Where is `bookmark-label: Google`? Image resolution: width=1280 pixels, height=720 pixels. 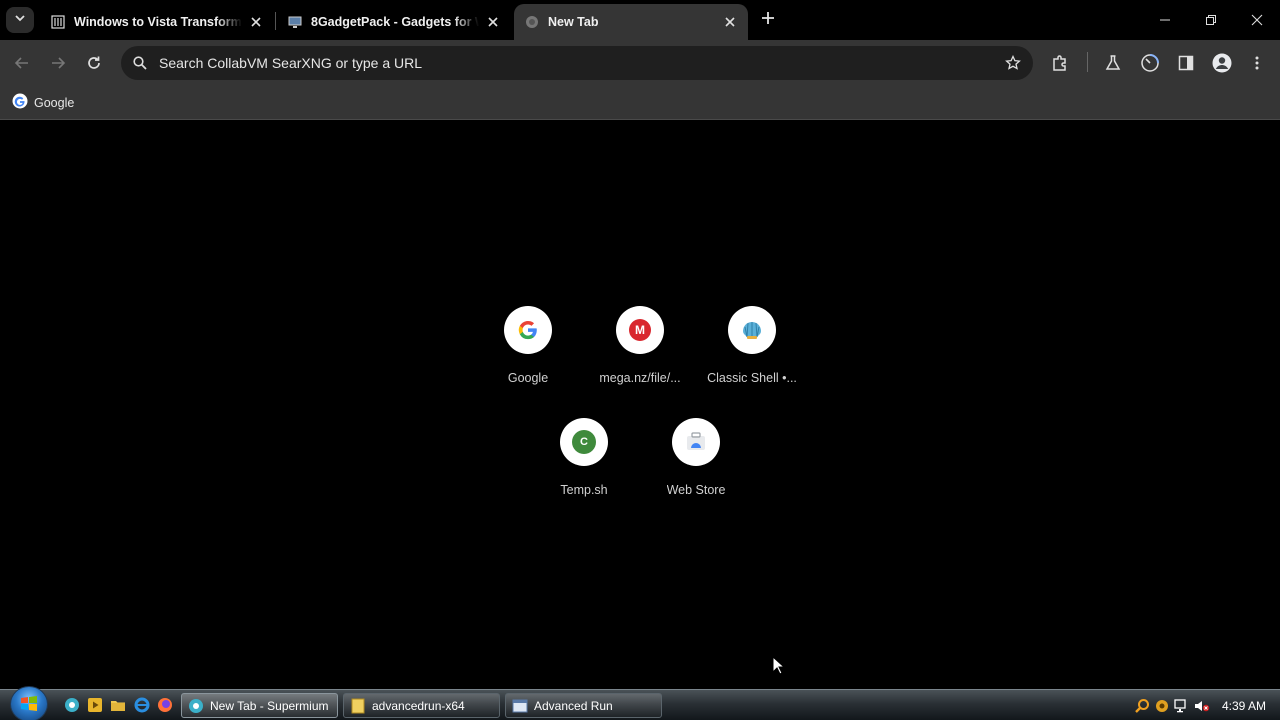 bookmark-label: Google is located at coordinates (54, 103).